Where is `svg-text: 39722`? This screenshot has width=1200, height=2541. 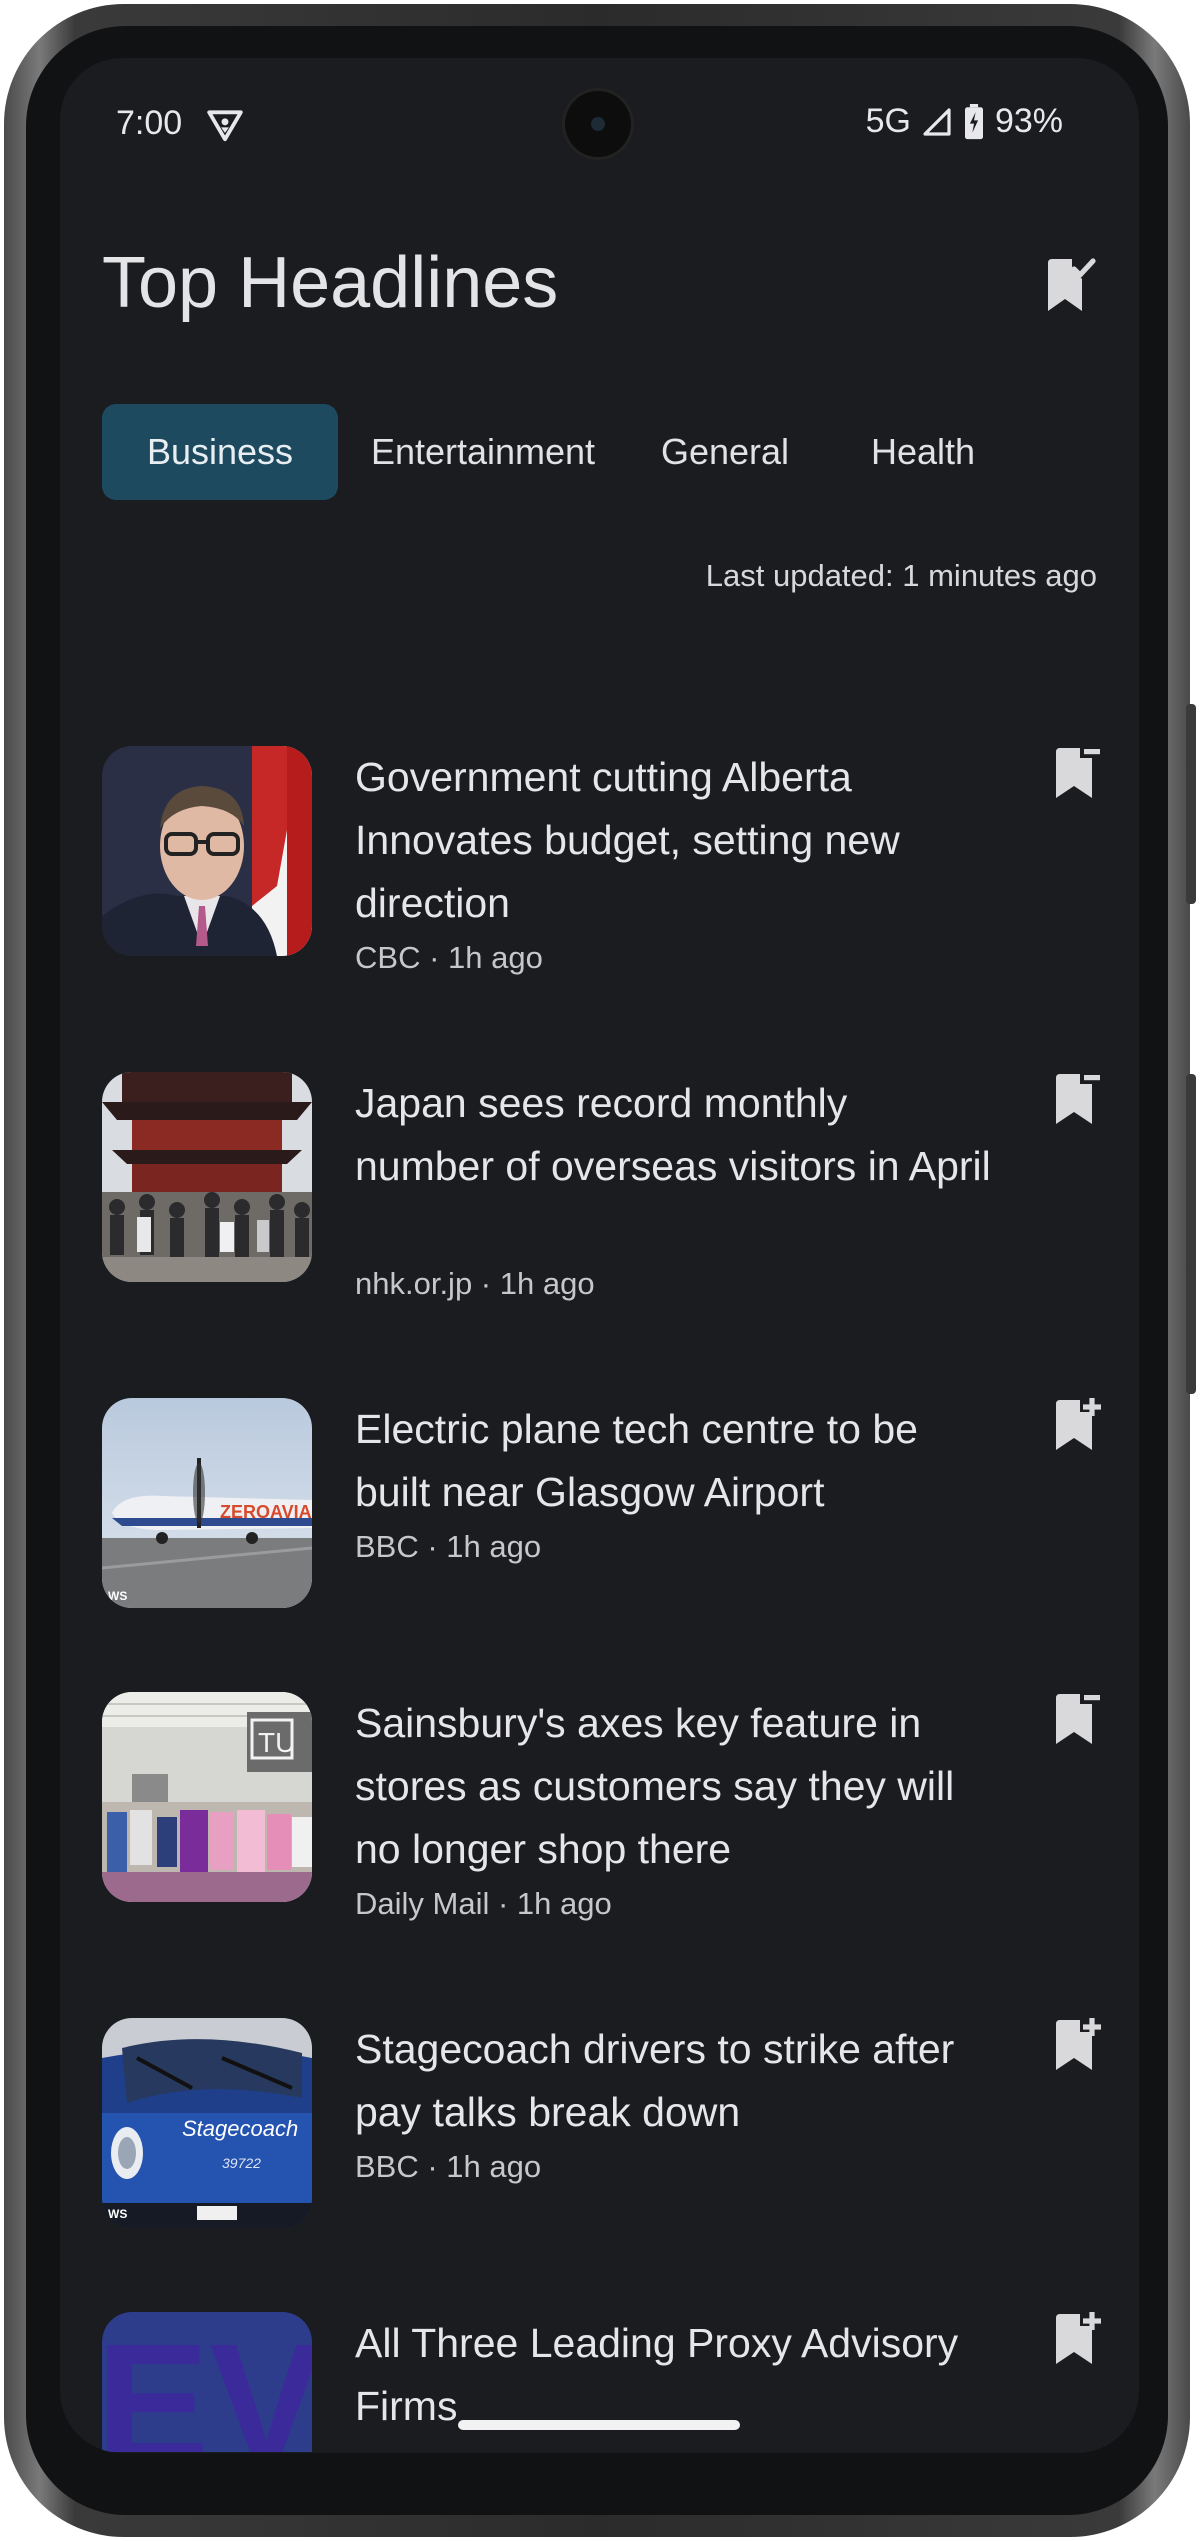 svg-text: 39722 is located at coordinates (241, 2163).